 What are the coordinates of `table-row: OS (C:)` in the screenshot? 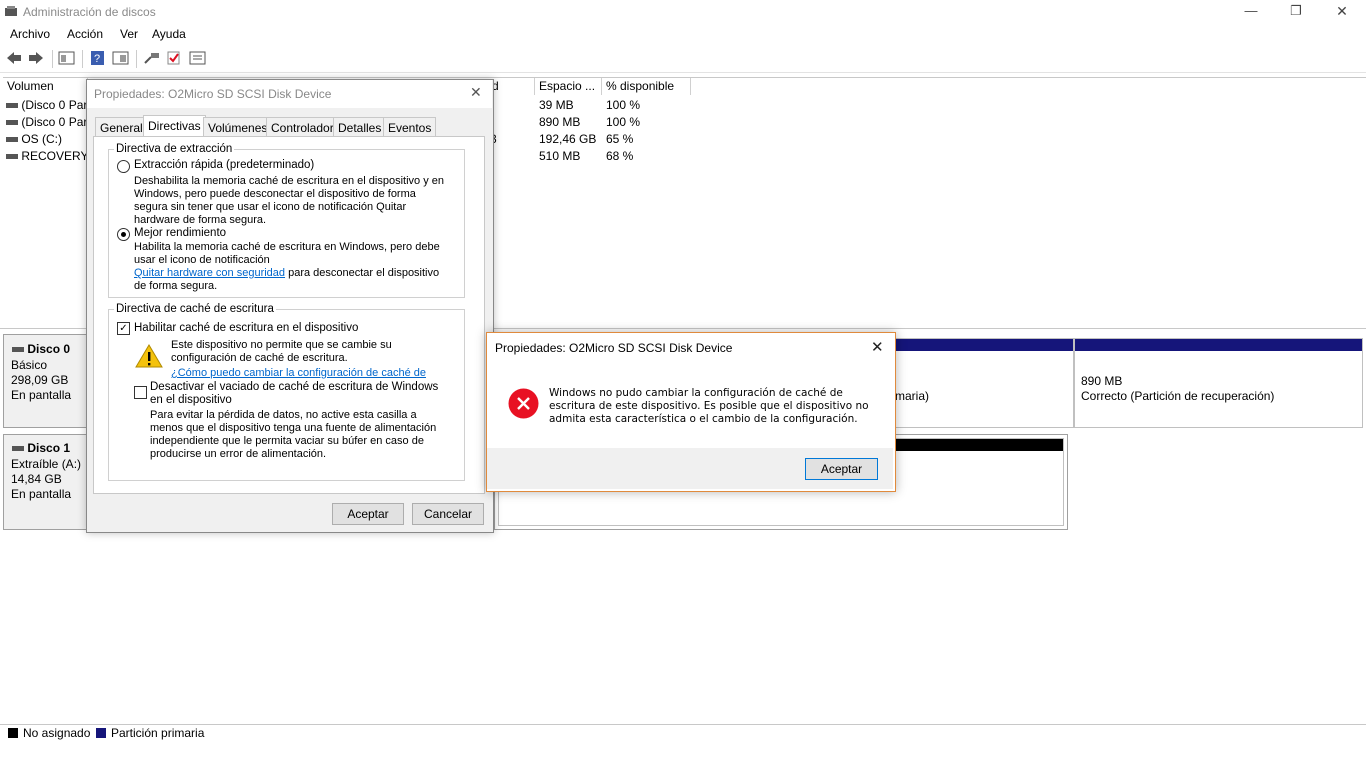 It's located at (34, 139).